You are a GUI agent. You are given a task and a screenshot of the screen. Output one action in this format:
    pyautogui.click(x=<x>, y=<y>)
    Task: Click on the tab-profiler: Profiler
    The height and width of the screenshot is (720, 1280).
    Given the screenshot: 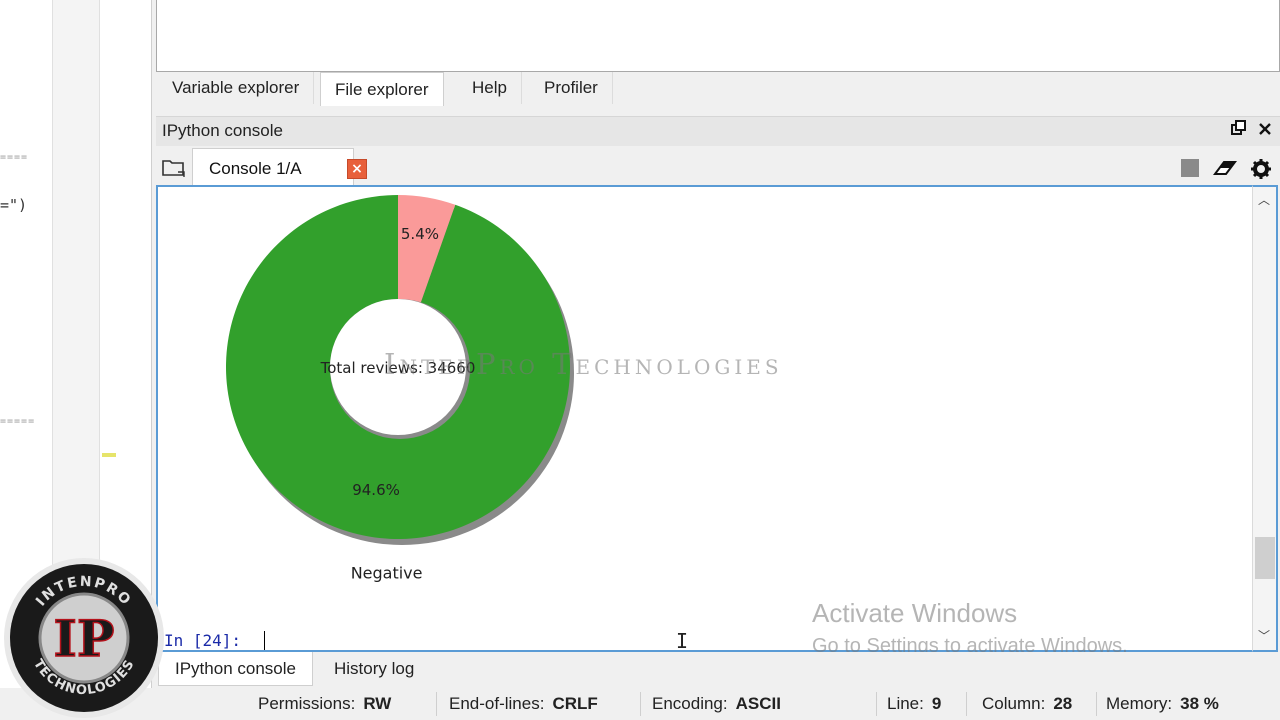 What is the action you would take?
    pyautogui.click(x=571, y=88)
    